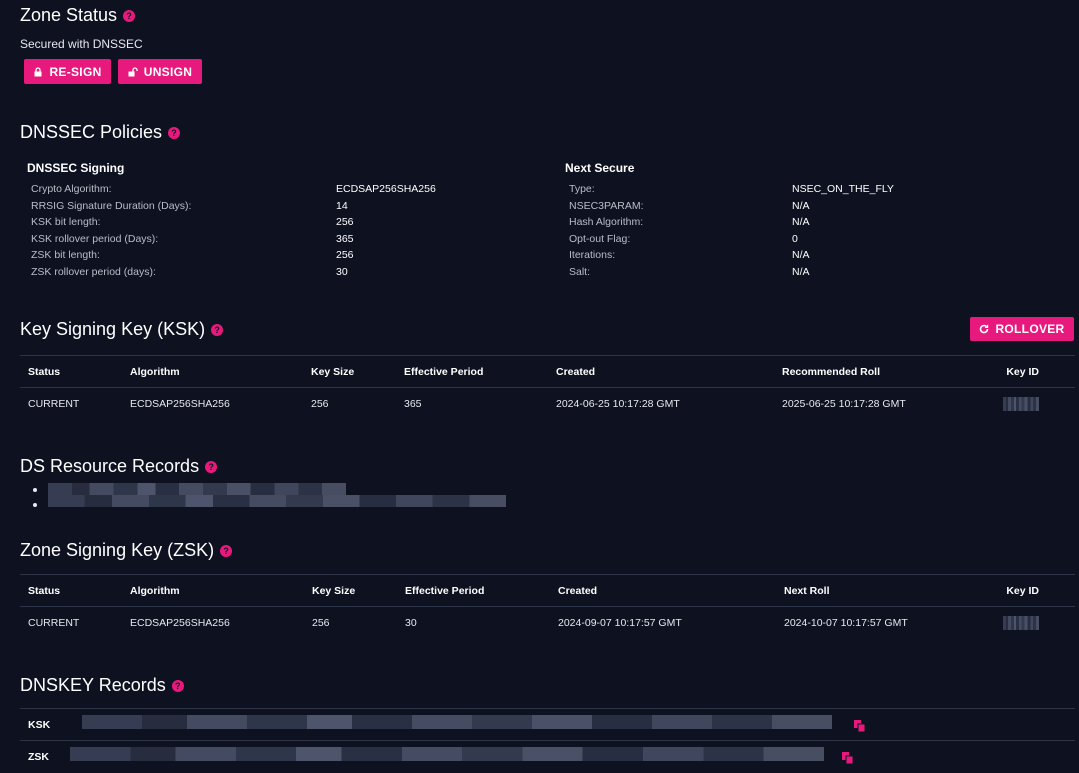  What do you see at coordinates (606, 222) in the screenshot?
I see `policy-key: Hash Algorithm:` at bounding box center [606, 222].